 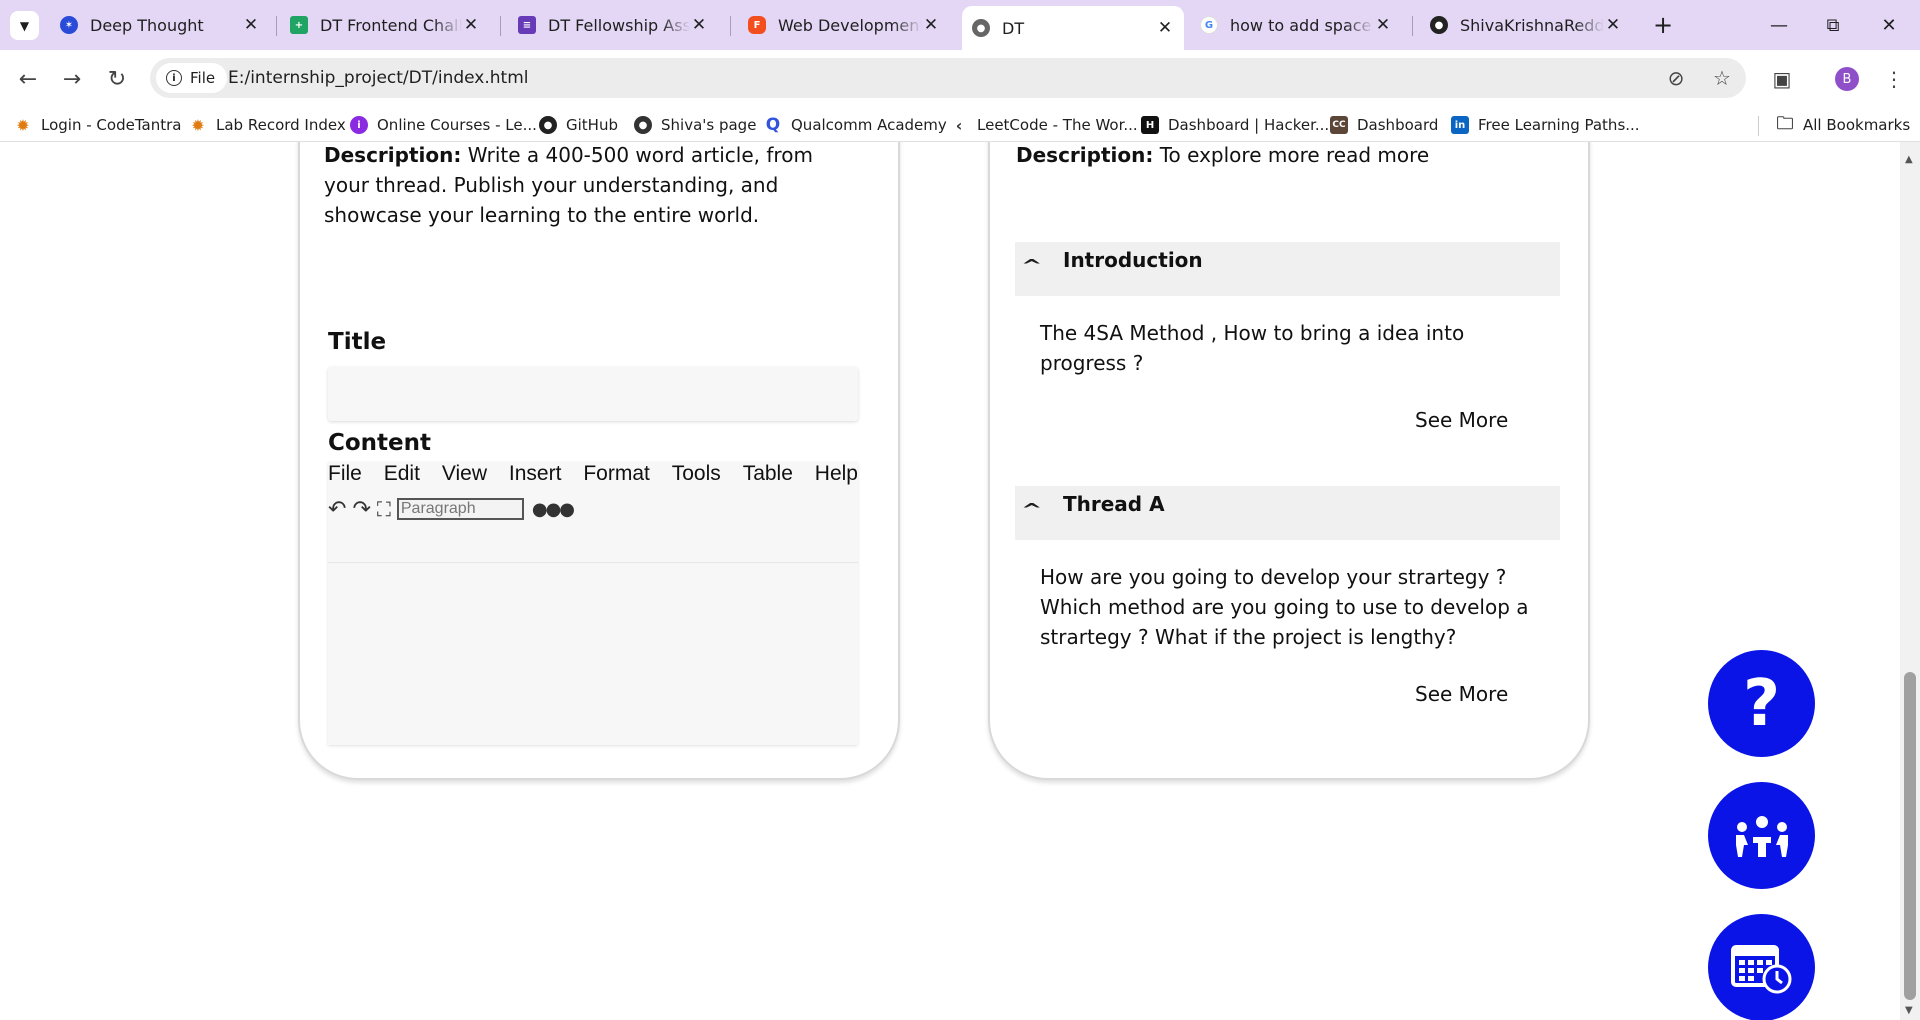 I want to click on team-meeting-icon, so click(x=1761, y=836).